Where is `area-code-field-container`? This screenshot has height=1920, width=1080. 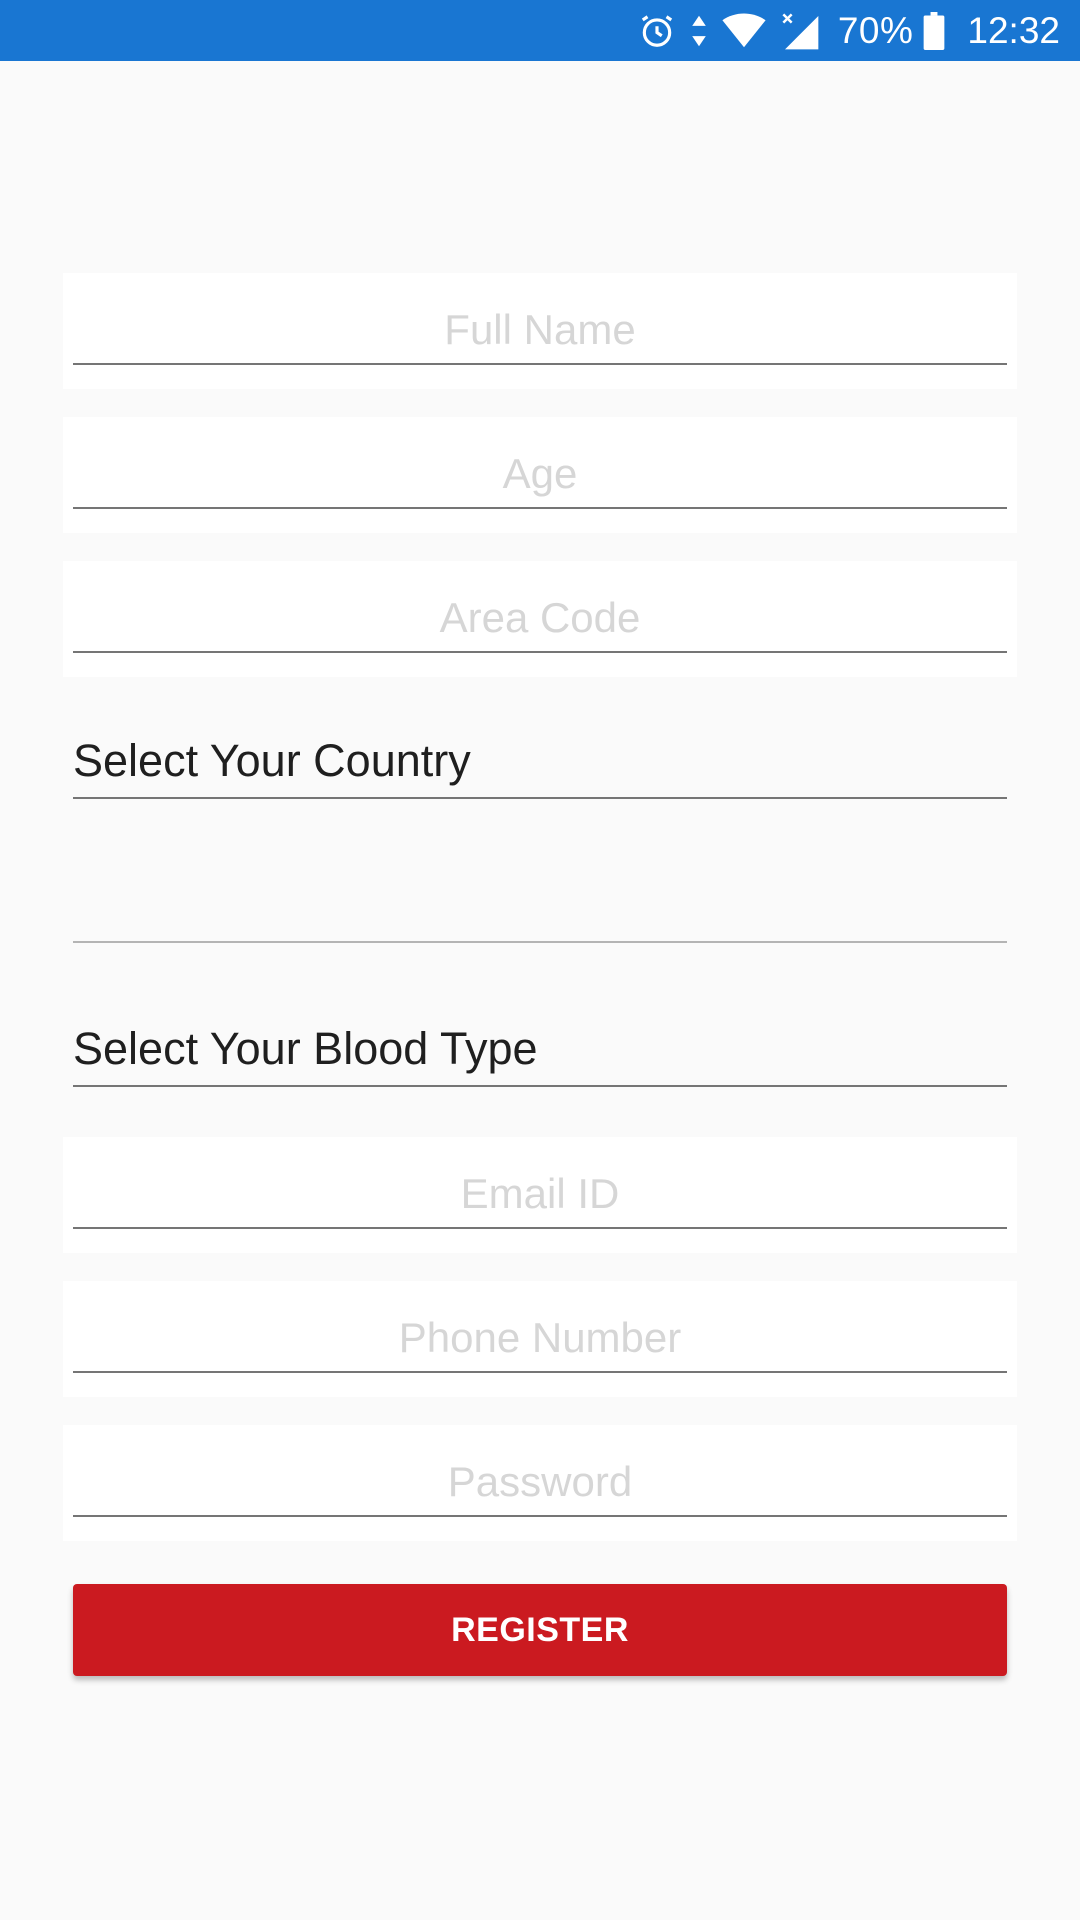
area-code-field-container is located at coordinates (540, 619).